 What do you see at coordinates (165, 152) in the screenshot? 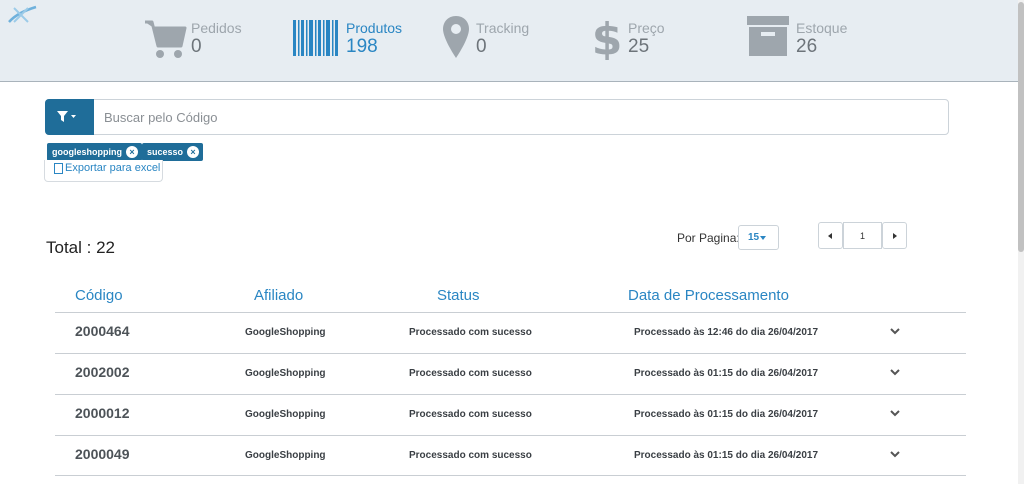
I see `filter-tag-label: sucesso` at bounding box center [165, 152].